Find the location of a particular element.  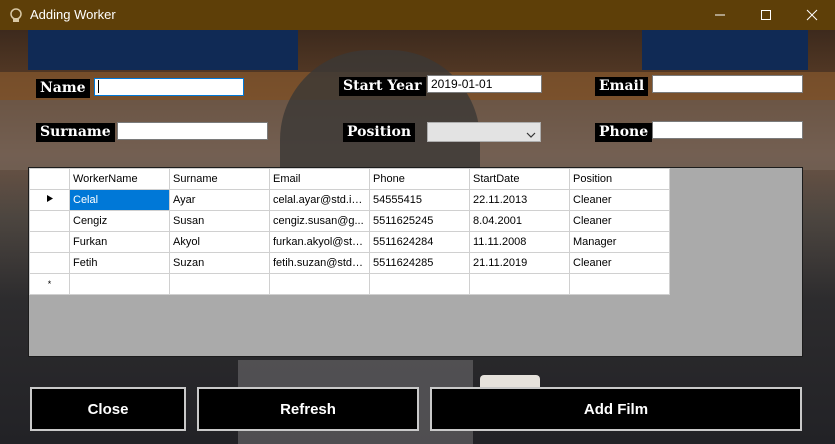

title-bar: Adding Worker is located at coordinates (417, 15).